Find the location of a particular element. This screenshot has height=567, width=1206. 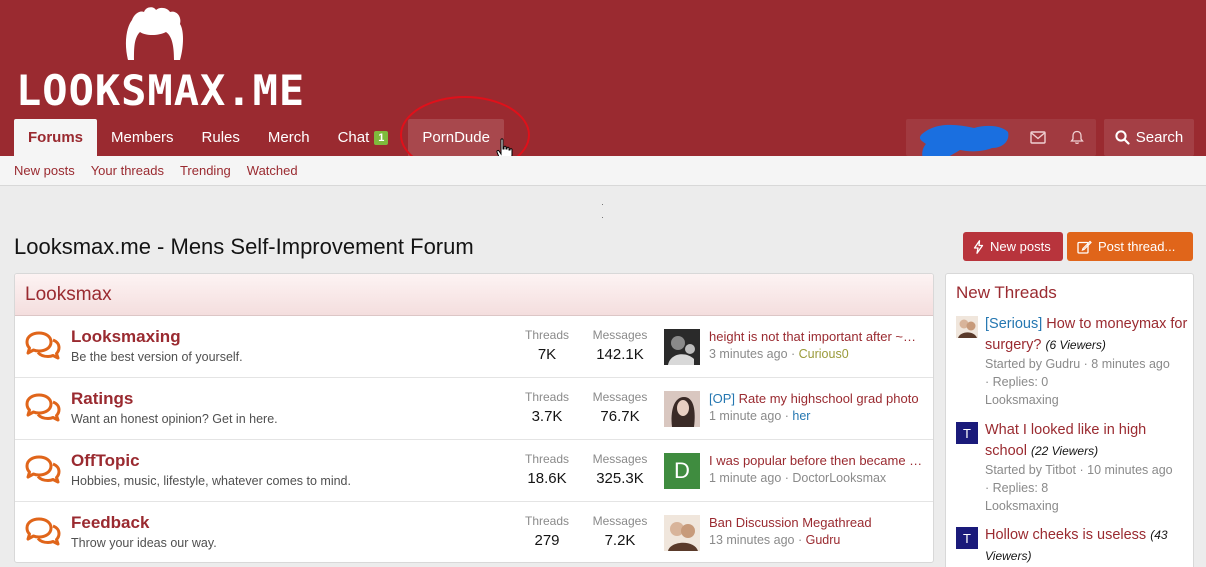

thread-prefix: [Serious] is located at coordinates (1014, 324).